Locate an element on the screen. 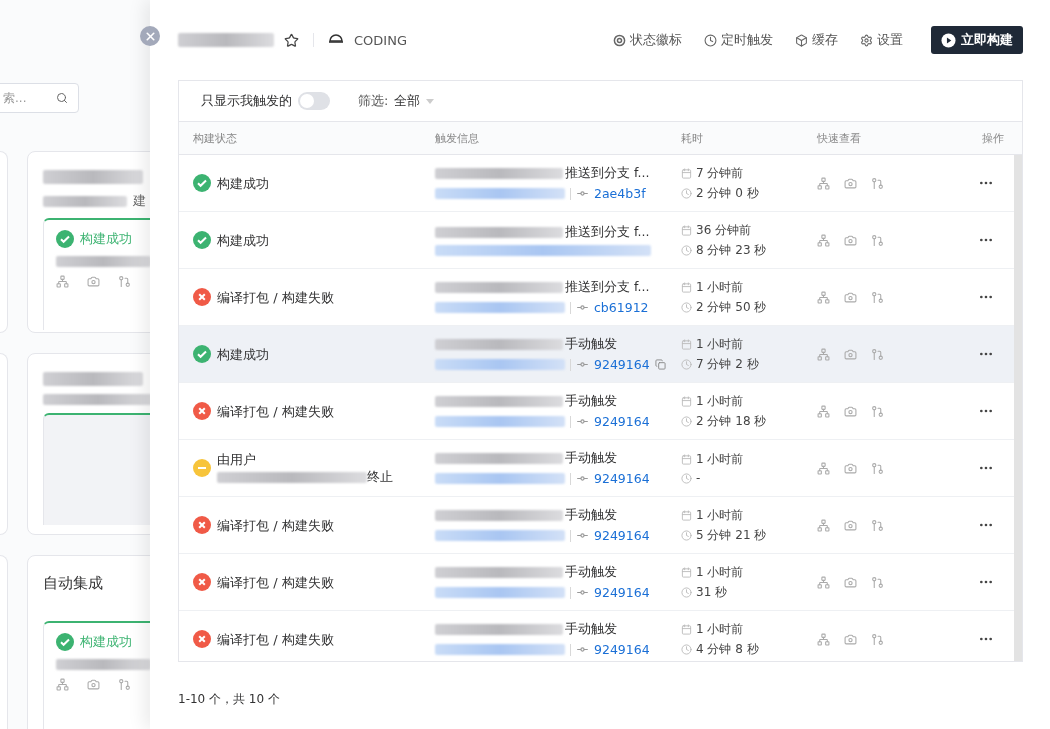  build-now-button: 立即构建 is located at coordinates (977, 40).